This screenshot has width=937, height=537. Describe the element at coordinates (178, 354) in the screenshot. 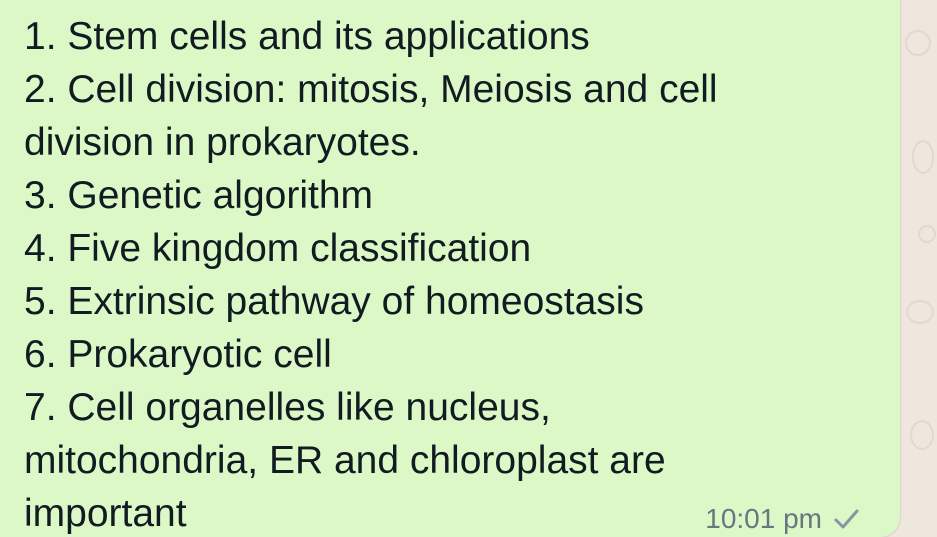

I see `message-line: 6. Prokaryotic cell` at that location.